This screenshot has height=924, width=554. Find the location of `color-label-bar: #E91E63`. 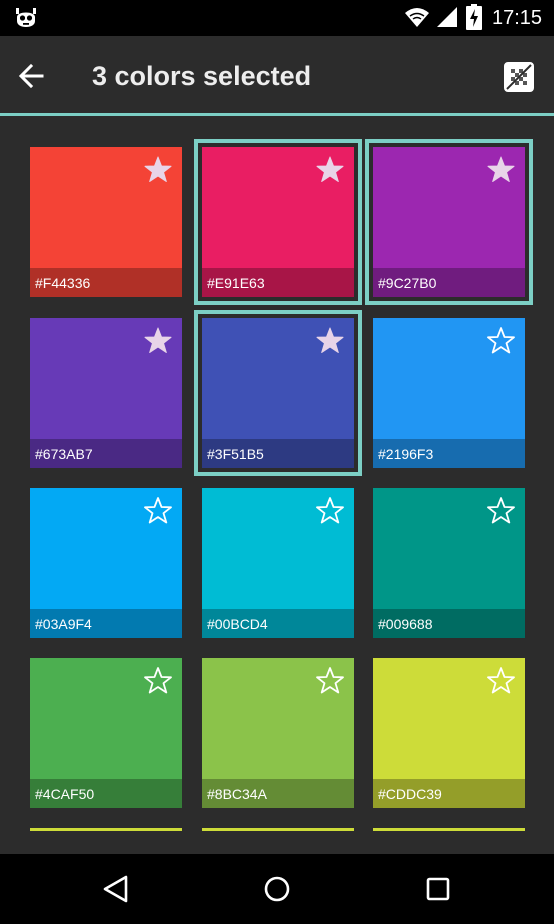

color-label-bar: #E91E63 is located at coordinates (278, 282).